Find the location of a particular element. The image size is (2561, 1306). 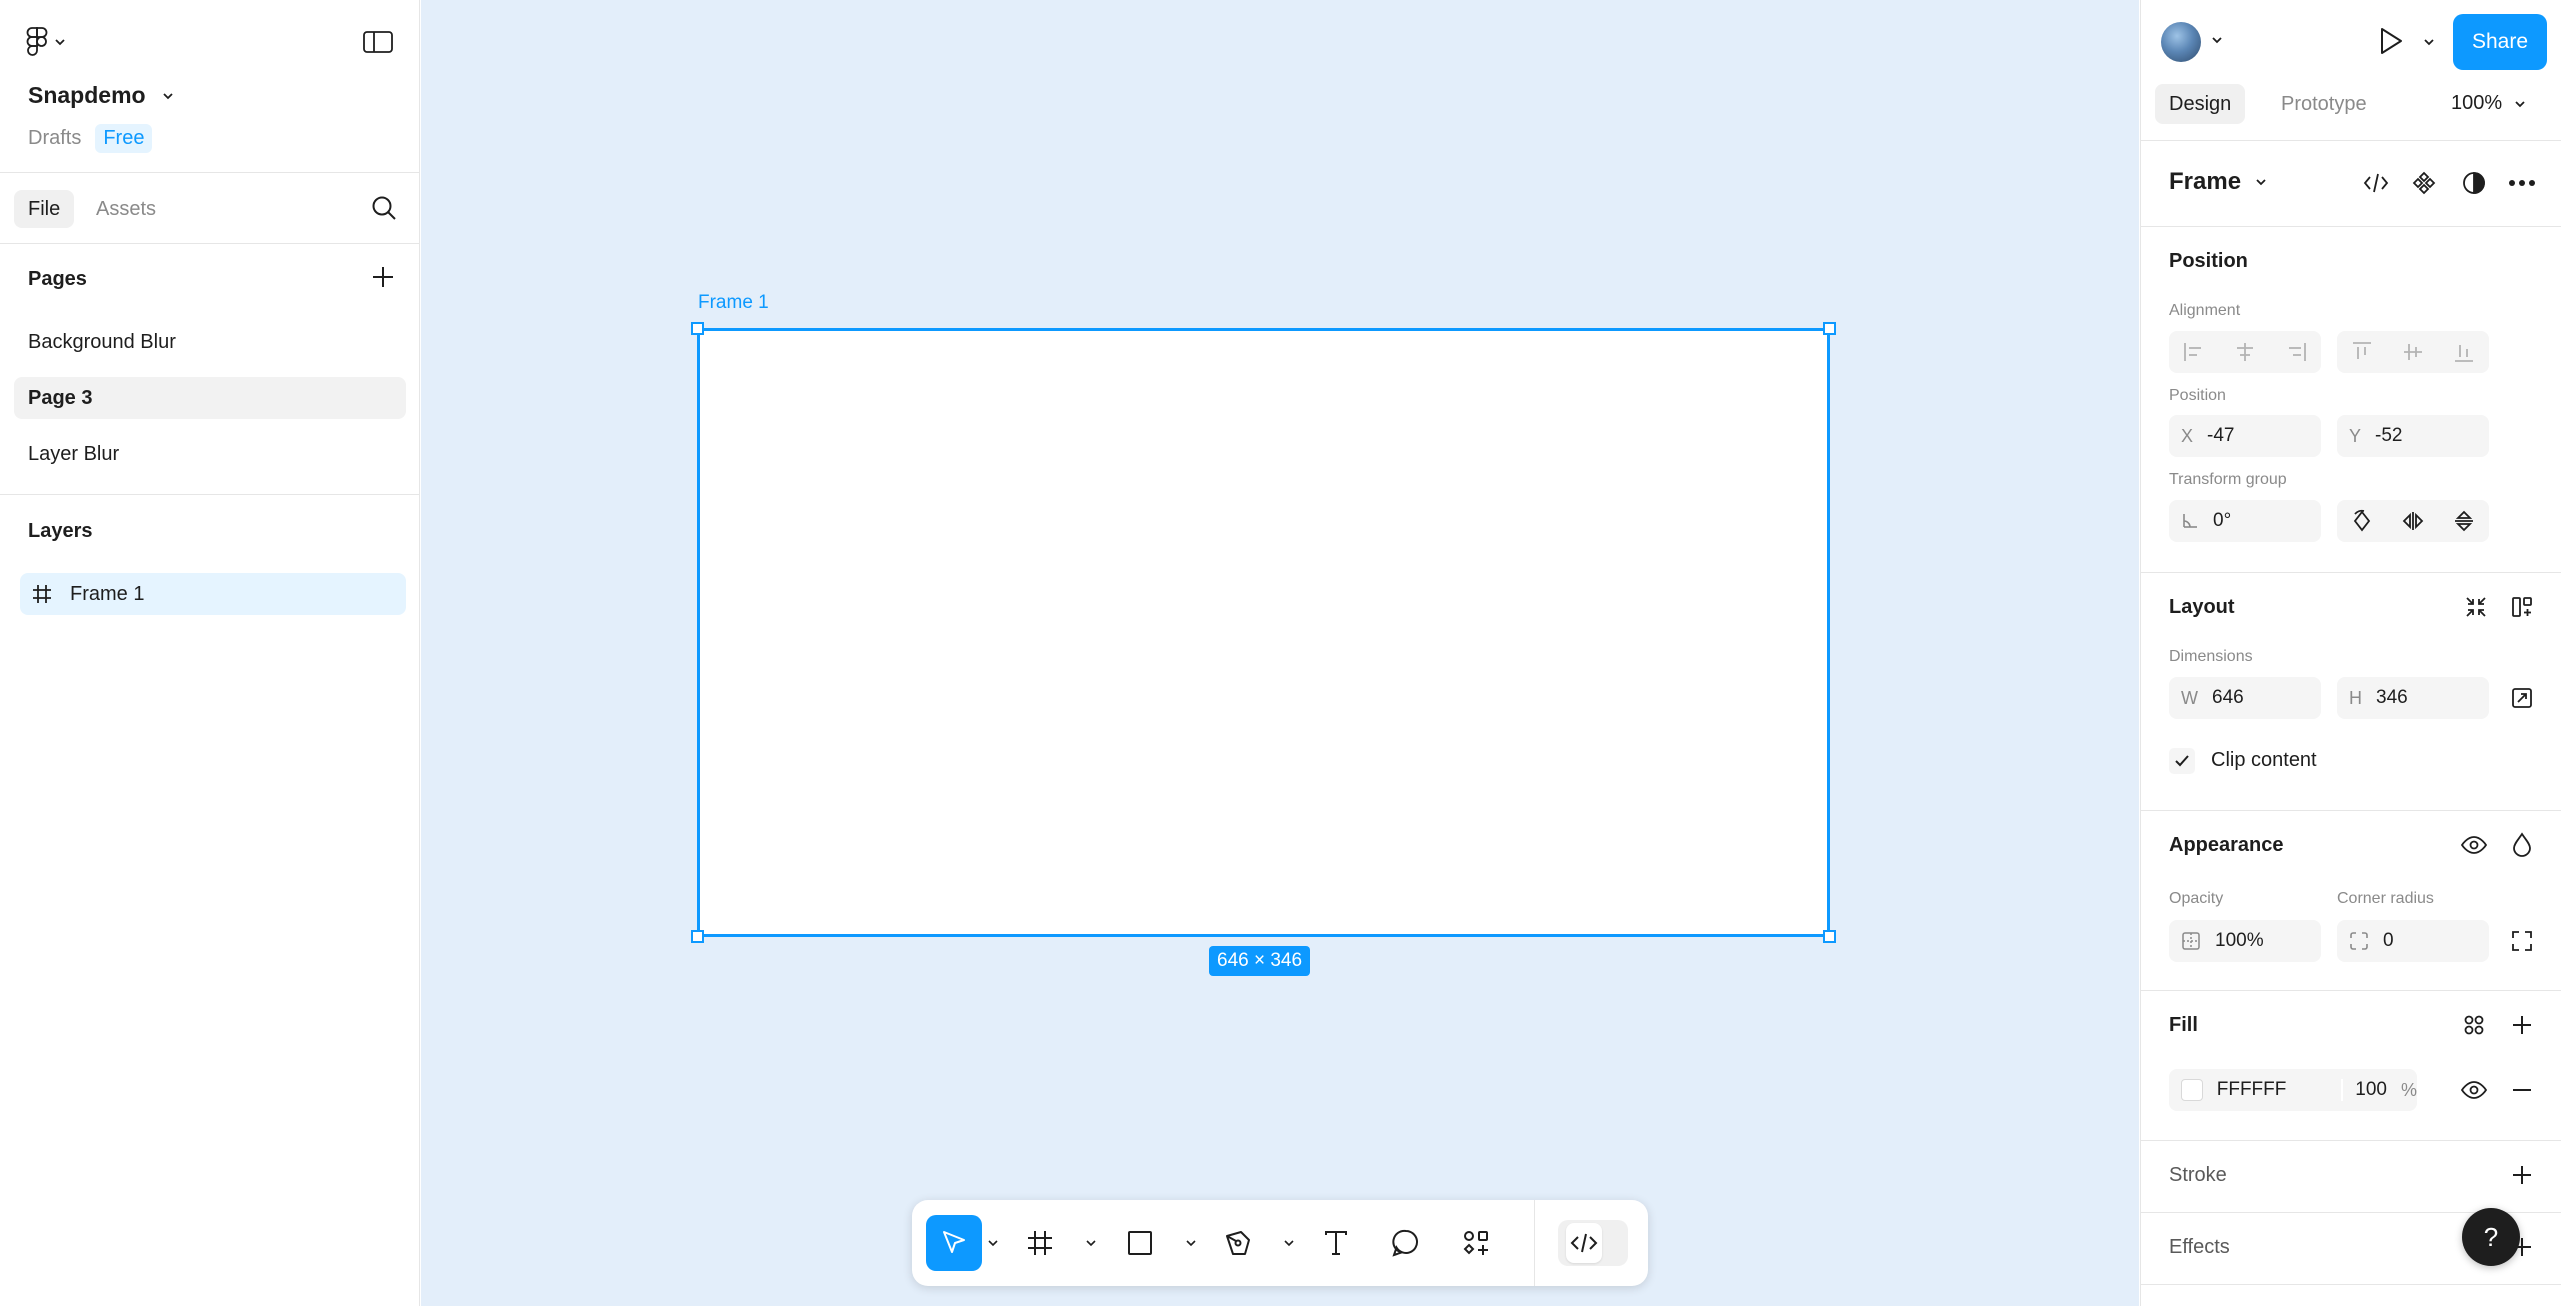

checkmark-icon is located at coordinates (2182, 761).